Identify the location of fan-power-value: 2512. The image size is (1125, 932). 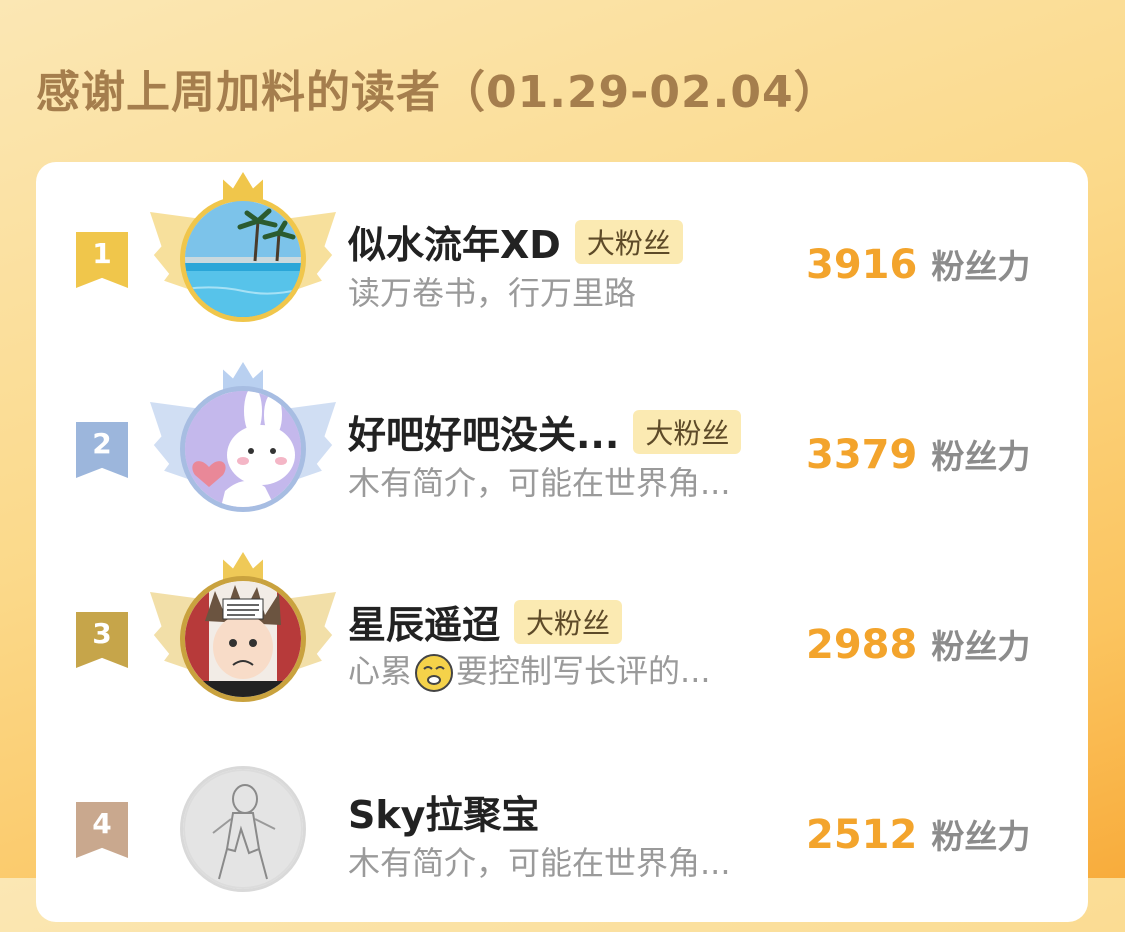
(862, 835).